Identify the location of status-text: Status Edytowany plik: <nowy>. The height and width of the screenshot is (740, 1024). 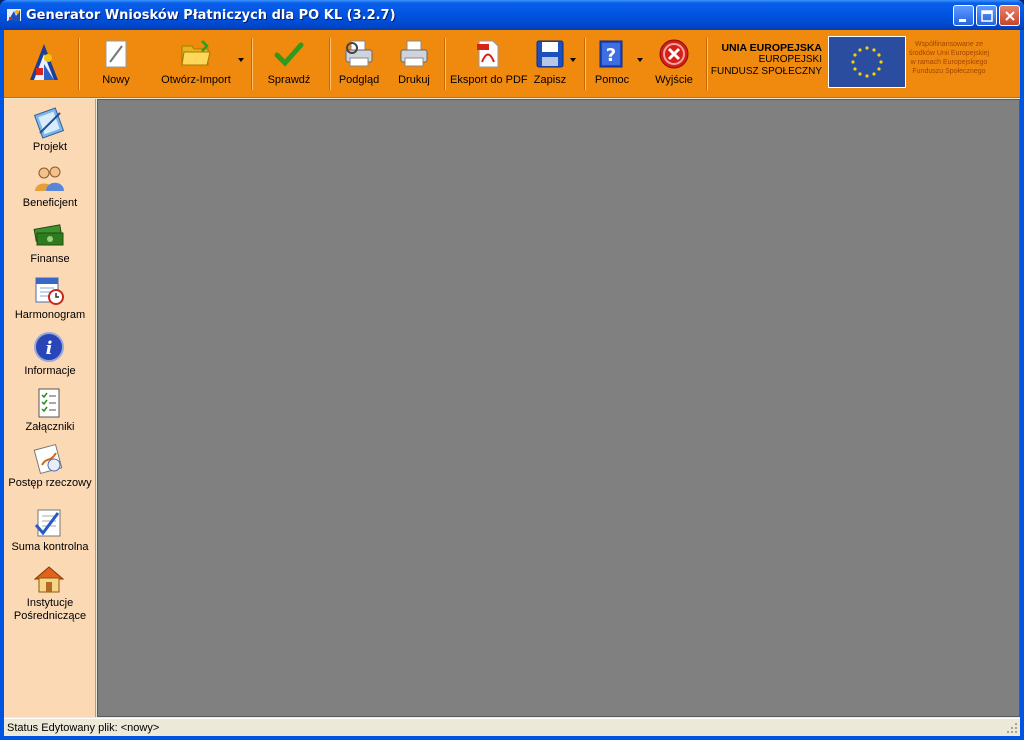
(83, 728).